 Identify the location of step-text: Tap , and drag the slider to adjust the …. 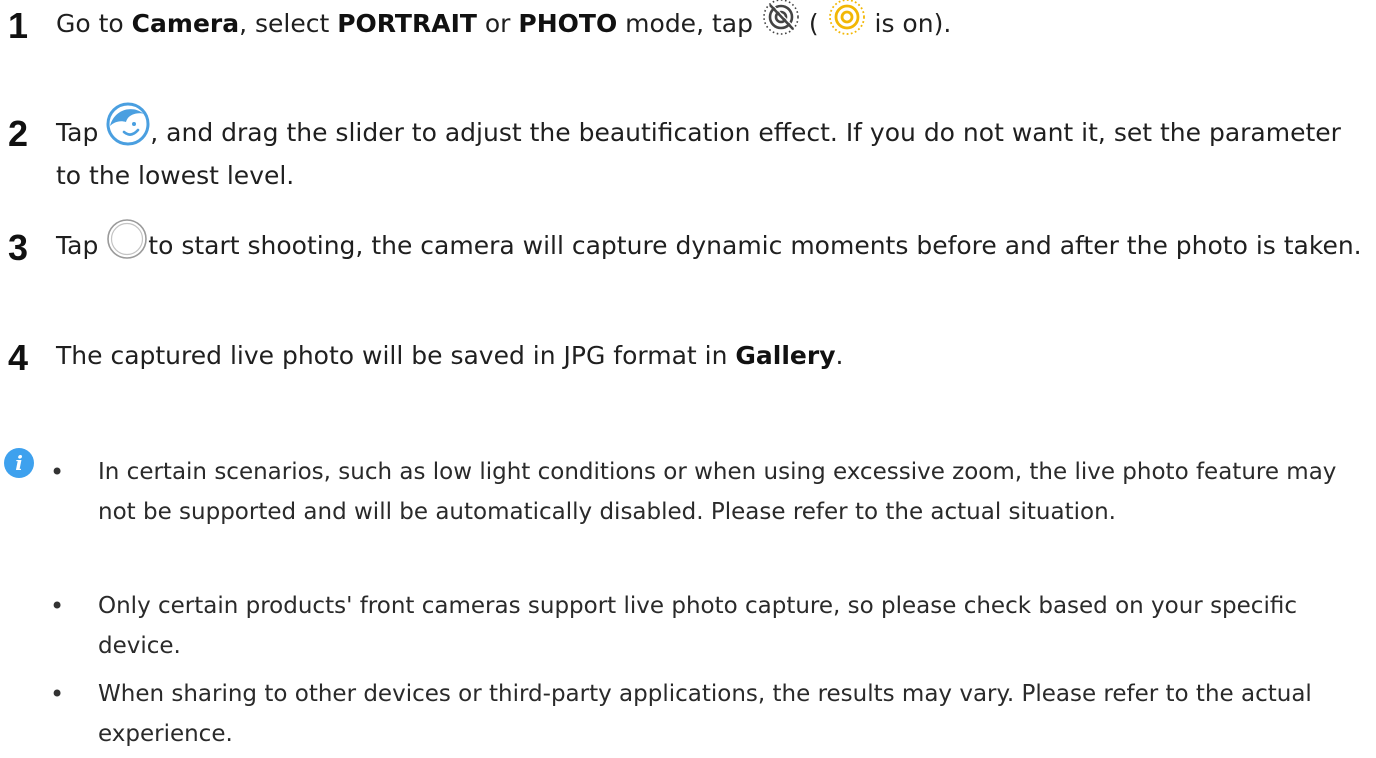
(712, 149).